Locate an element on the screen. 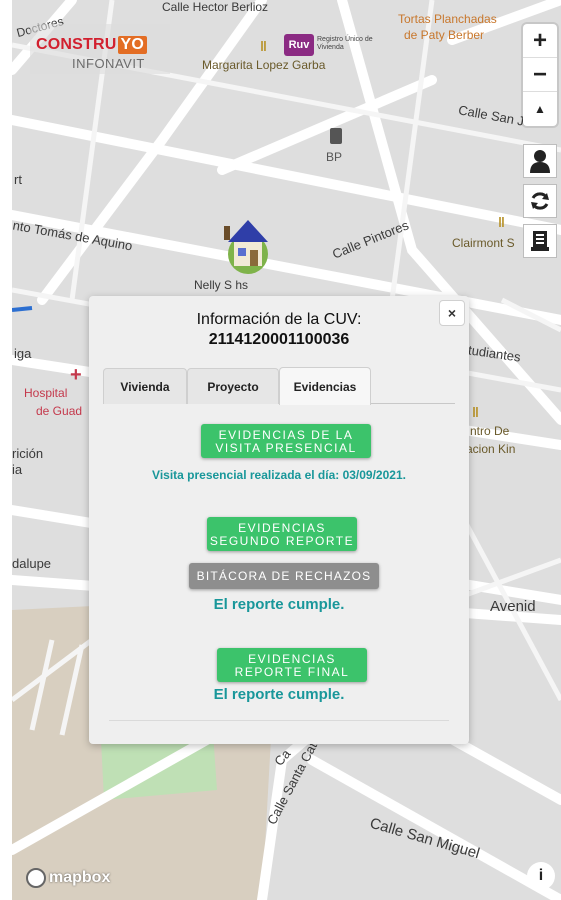 This screenshot has height=900, width=561. street-label: iga is located at coordinates (23, 353).